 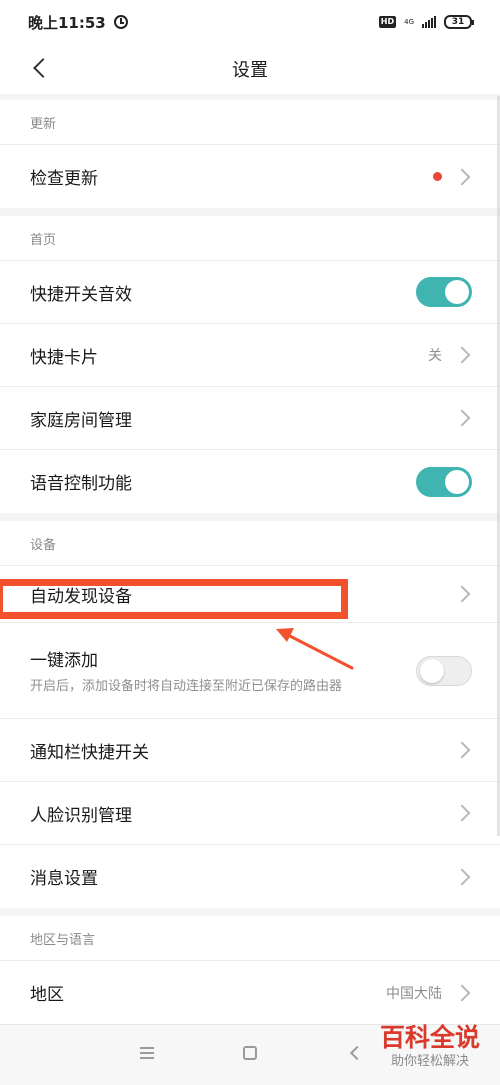 I want to click on nav-bar: 设置, so click(x=250, y=69).